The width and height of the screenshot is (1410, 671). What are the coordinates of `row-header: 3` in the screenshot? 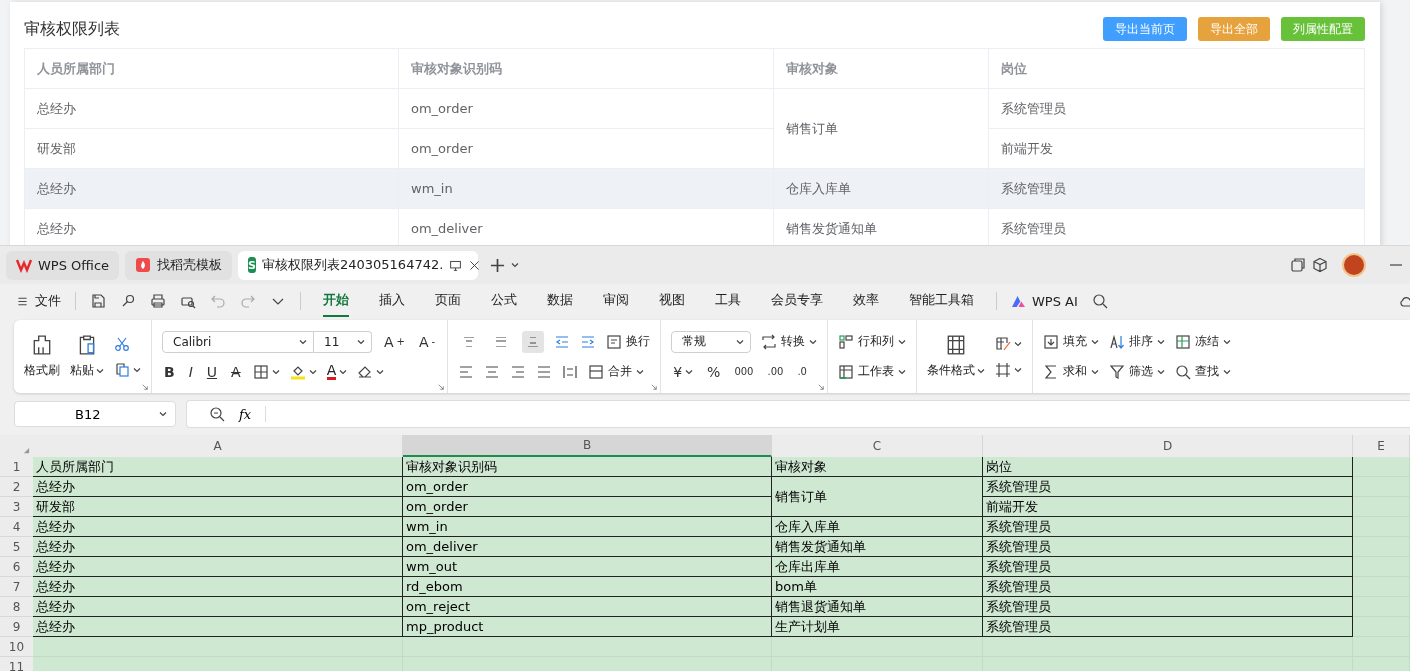 It's located at (16, 507).